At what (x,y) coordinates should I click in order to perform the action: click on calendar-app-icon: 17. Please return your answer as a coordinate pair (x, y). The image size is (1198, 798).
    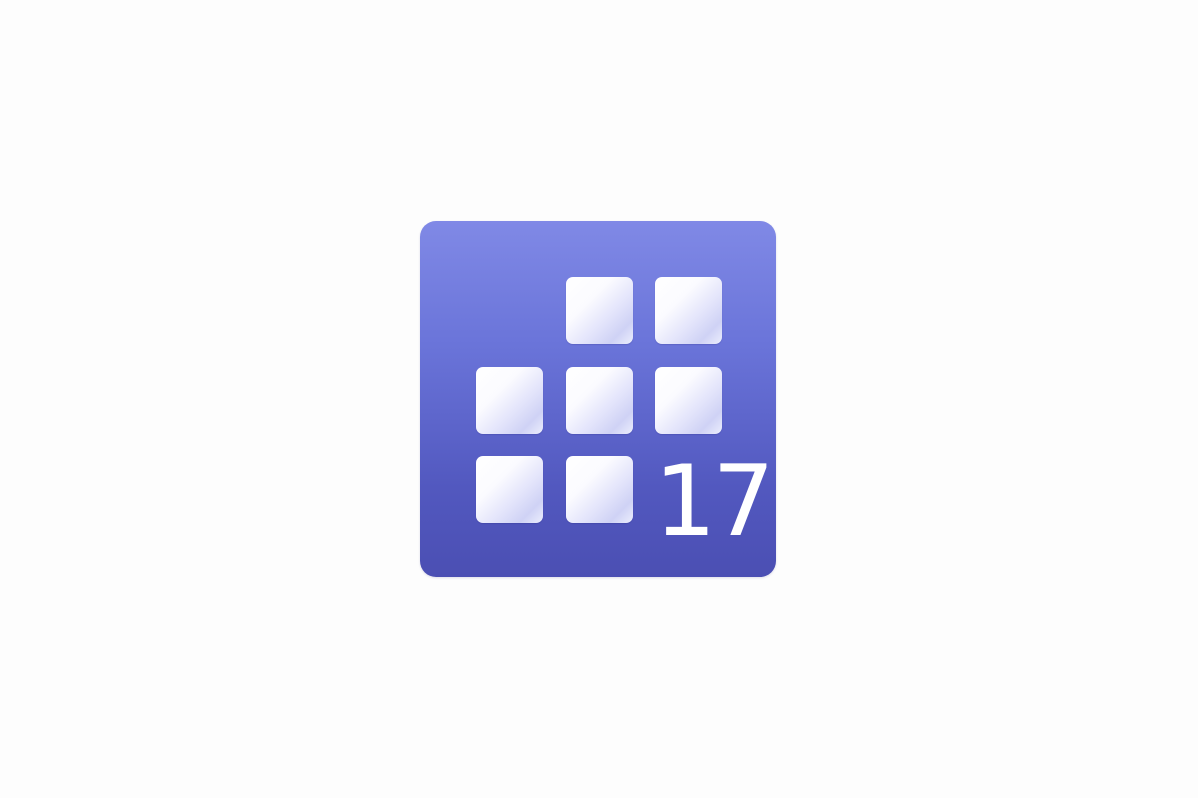
    Looking at the image, I should click on (598, 399).